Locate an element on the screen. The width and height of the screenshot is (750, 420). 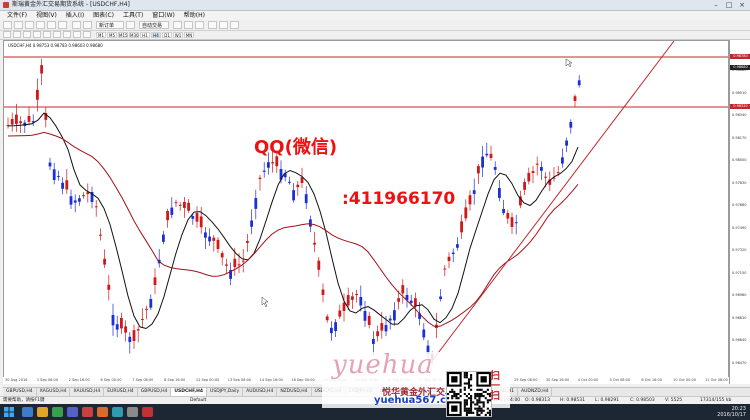
candle-chart-icon is located at coordinates (188, 25).